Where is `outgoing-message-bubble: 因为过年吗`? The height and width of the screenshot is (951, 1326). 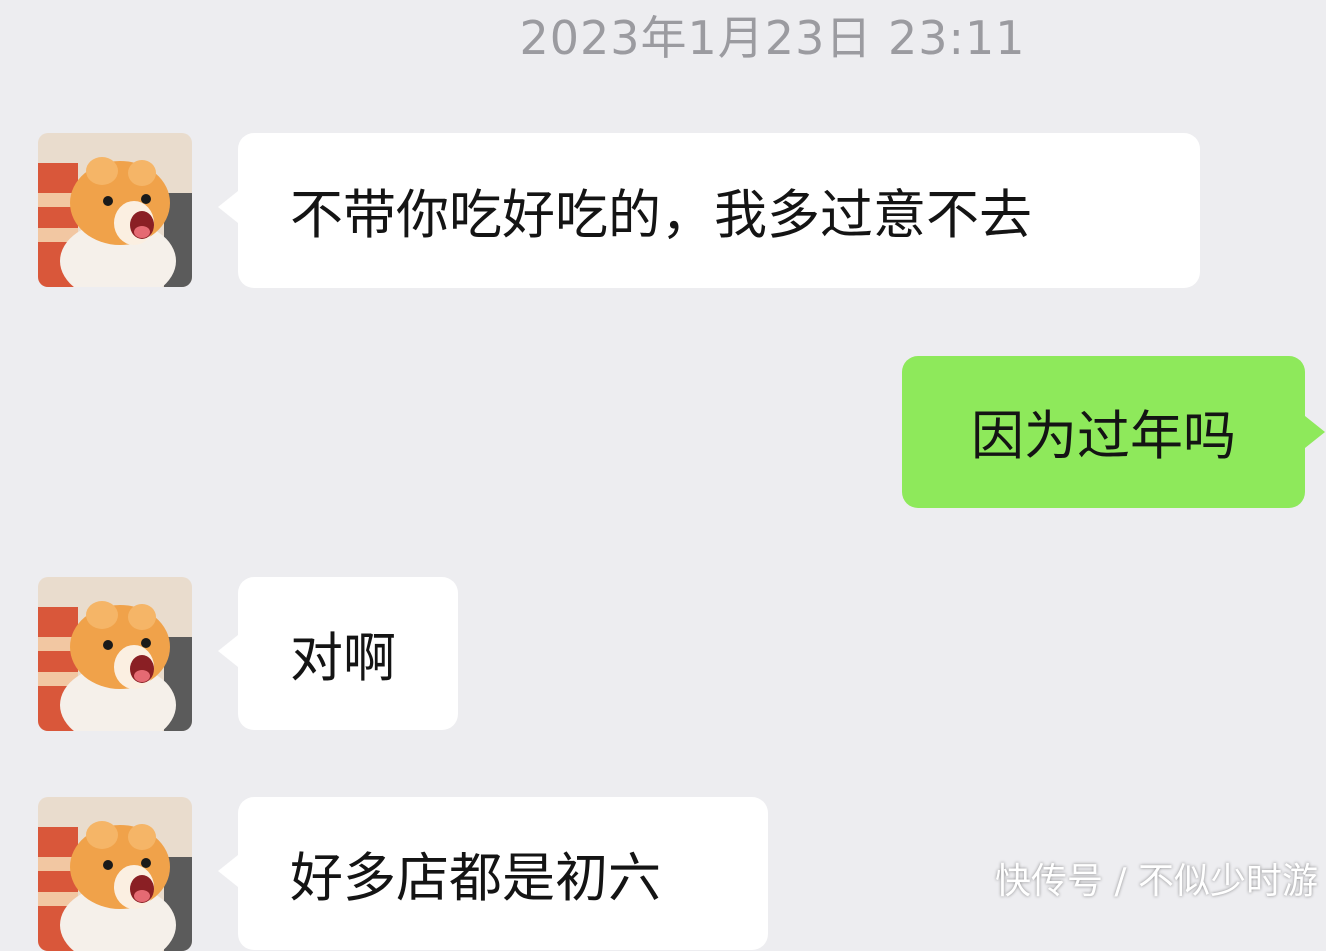
outgoing-message-bubble: 因为过年吗 is located at coordinates (1113, 432).